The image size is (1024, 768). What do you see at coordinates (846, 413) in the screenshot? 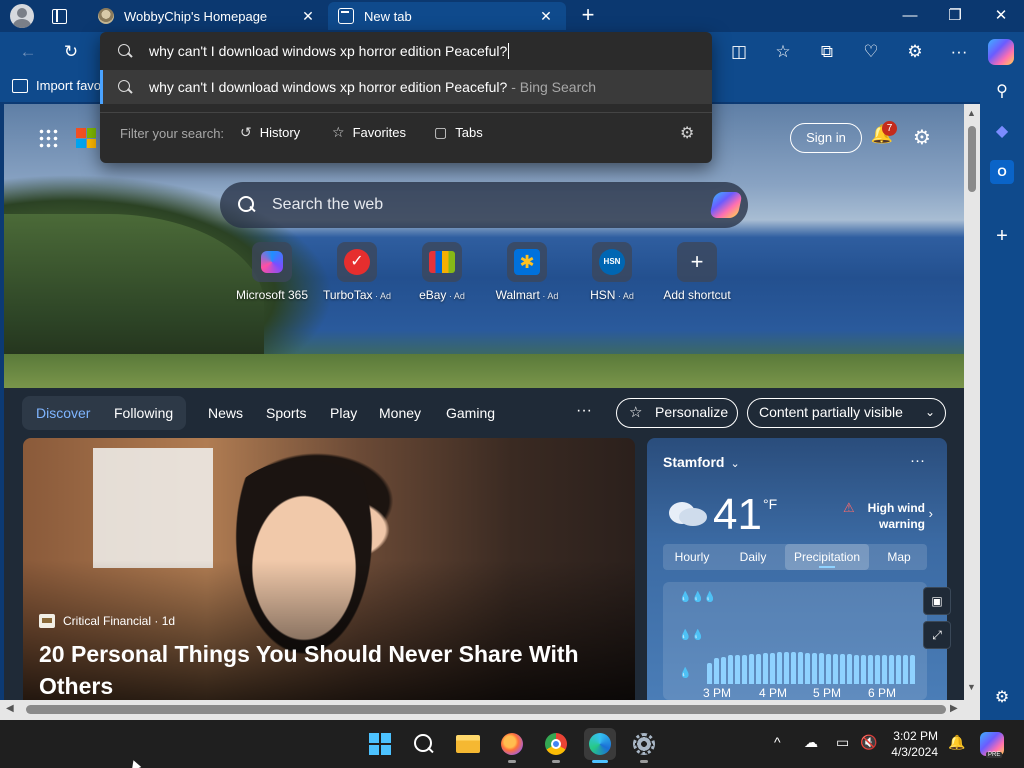
I see `content-visibility-dropdown: Content partially visible ⌄` at bounding box center [846, 413].